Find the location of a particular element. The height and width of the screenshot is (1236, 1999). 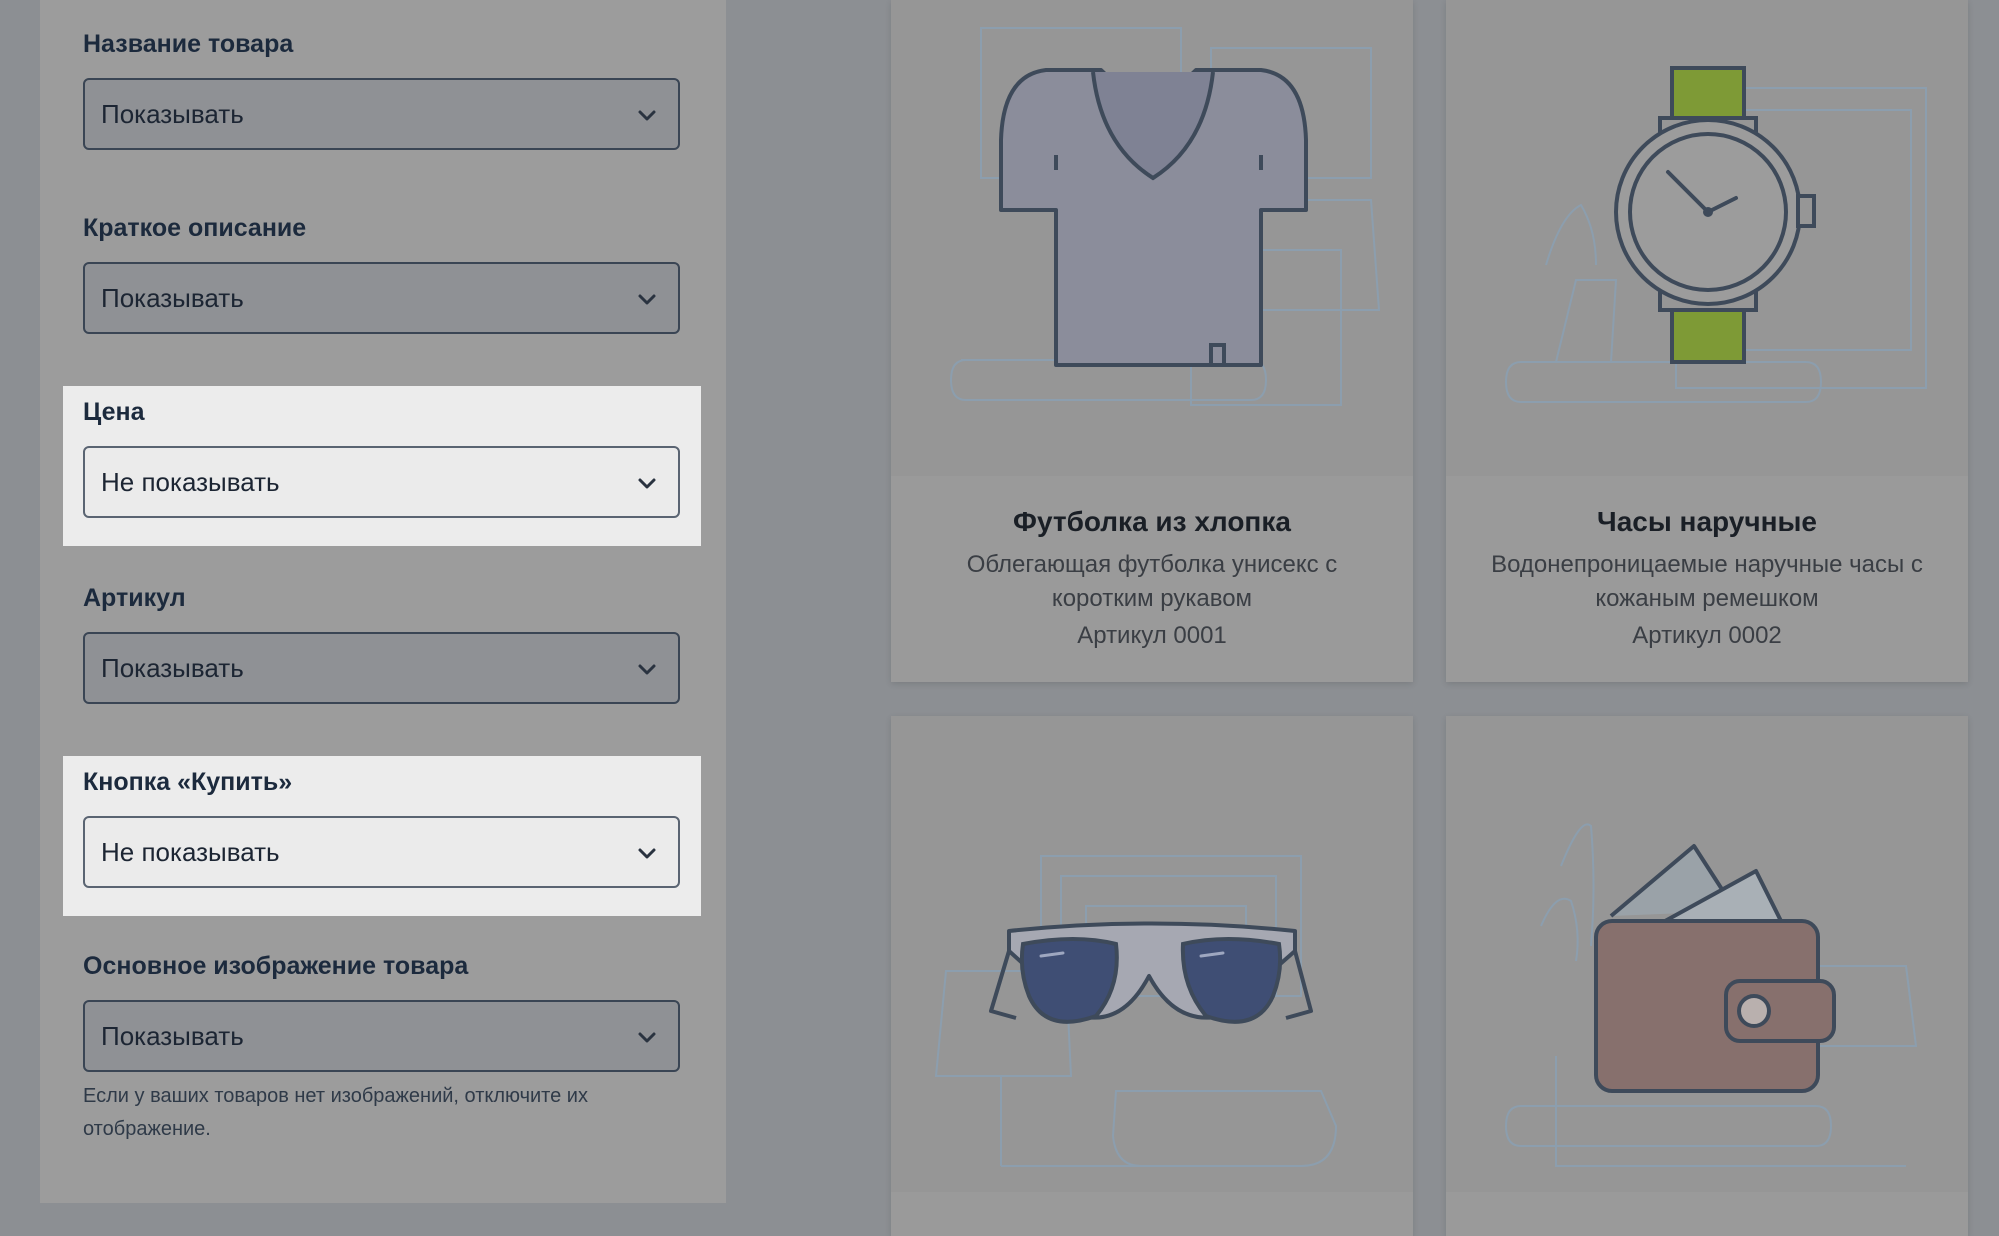

field-sku: Артикул Показывать is located at coordinates (381, 644).